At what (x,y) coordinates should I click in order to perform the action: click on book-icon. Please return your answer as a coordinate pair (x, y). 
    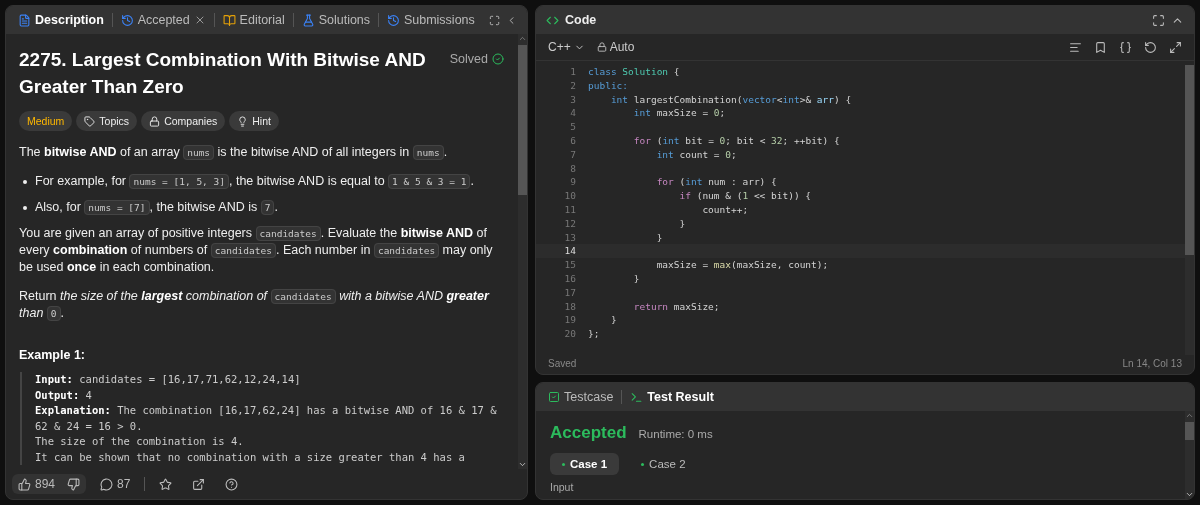
    Looking at the image, I should click on (229, 20).